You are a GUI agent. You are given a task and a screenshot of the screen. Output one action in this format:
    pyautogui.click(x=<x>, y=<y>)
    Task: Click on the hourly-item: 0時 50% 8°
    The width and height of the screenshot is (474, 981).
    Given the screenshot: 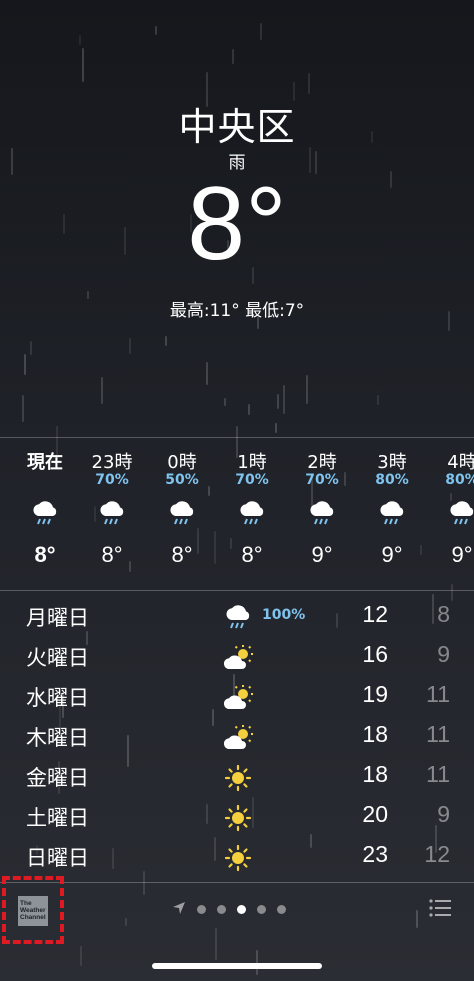 What is the action you would take?
    pyautogui.click(x=182, y=508)
    